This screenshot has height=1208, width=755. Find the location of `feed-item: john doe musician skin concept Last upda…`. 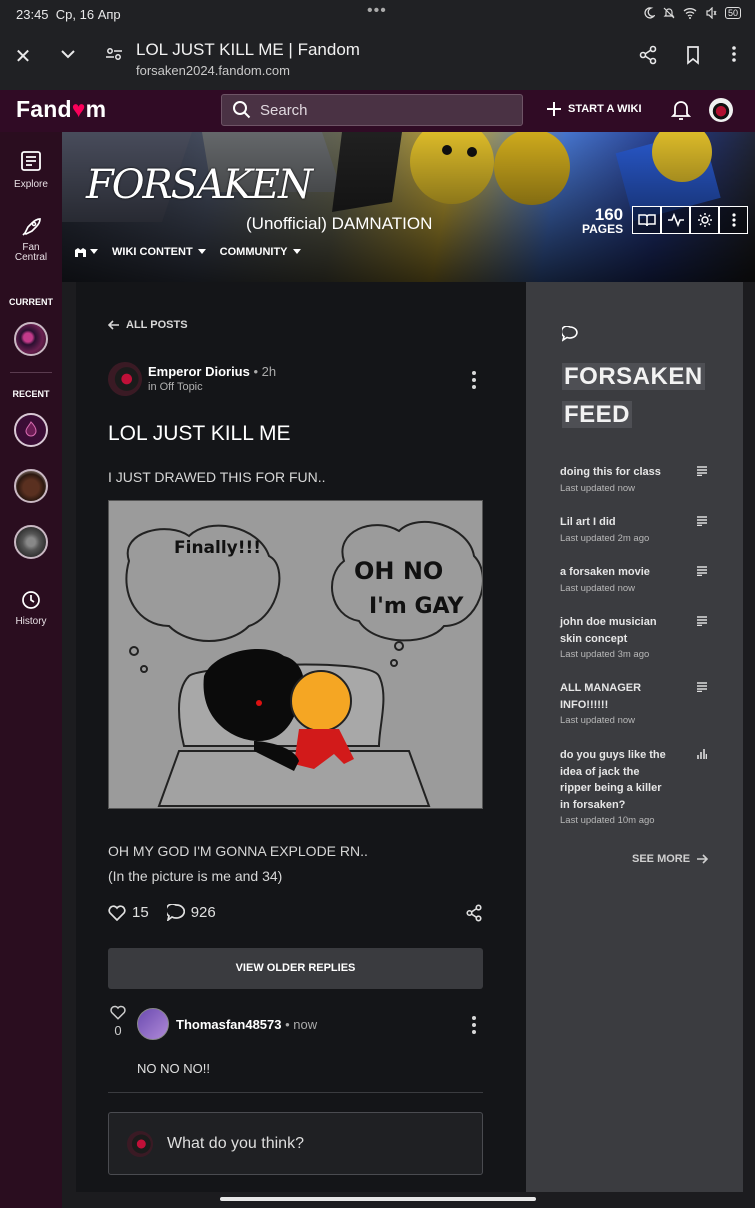

feed-item: john doe musician skin concept Last upda… is located at coordinates (645, 637).